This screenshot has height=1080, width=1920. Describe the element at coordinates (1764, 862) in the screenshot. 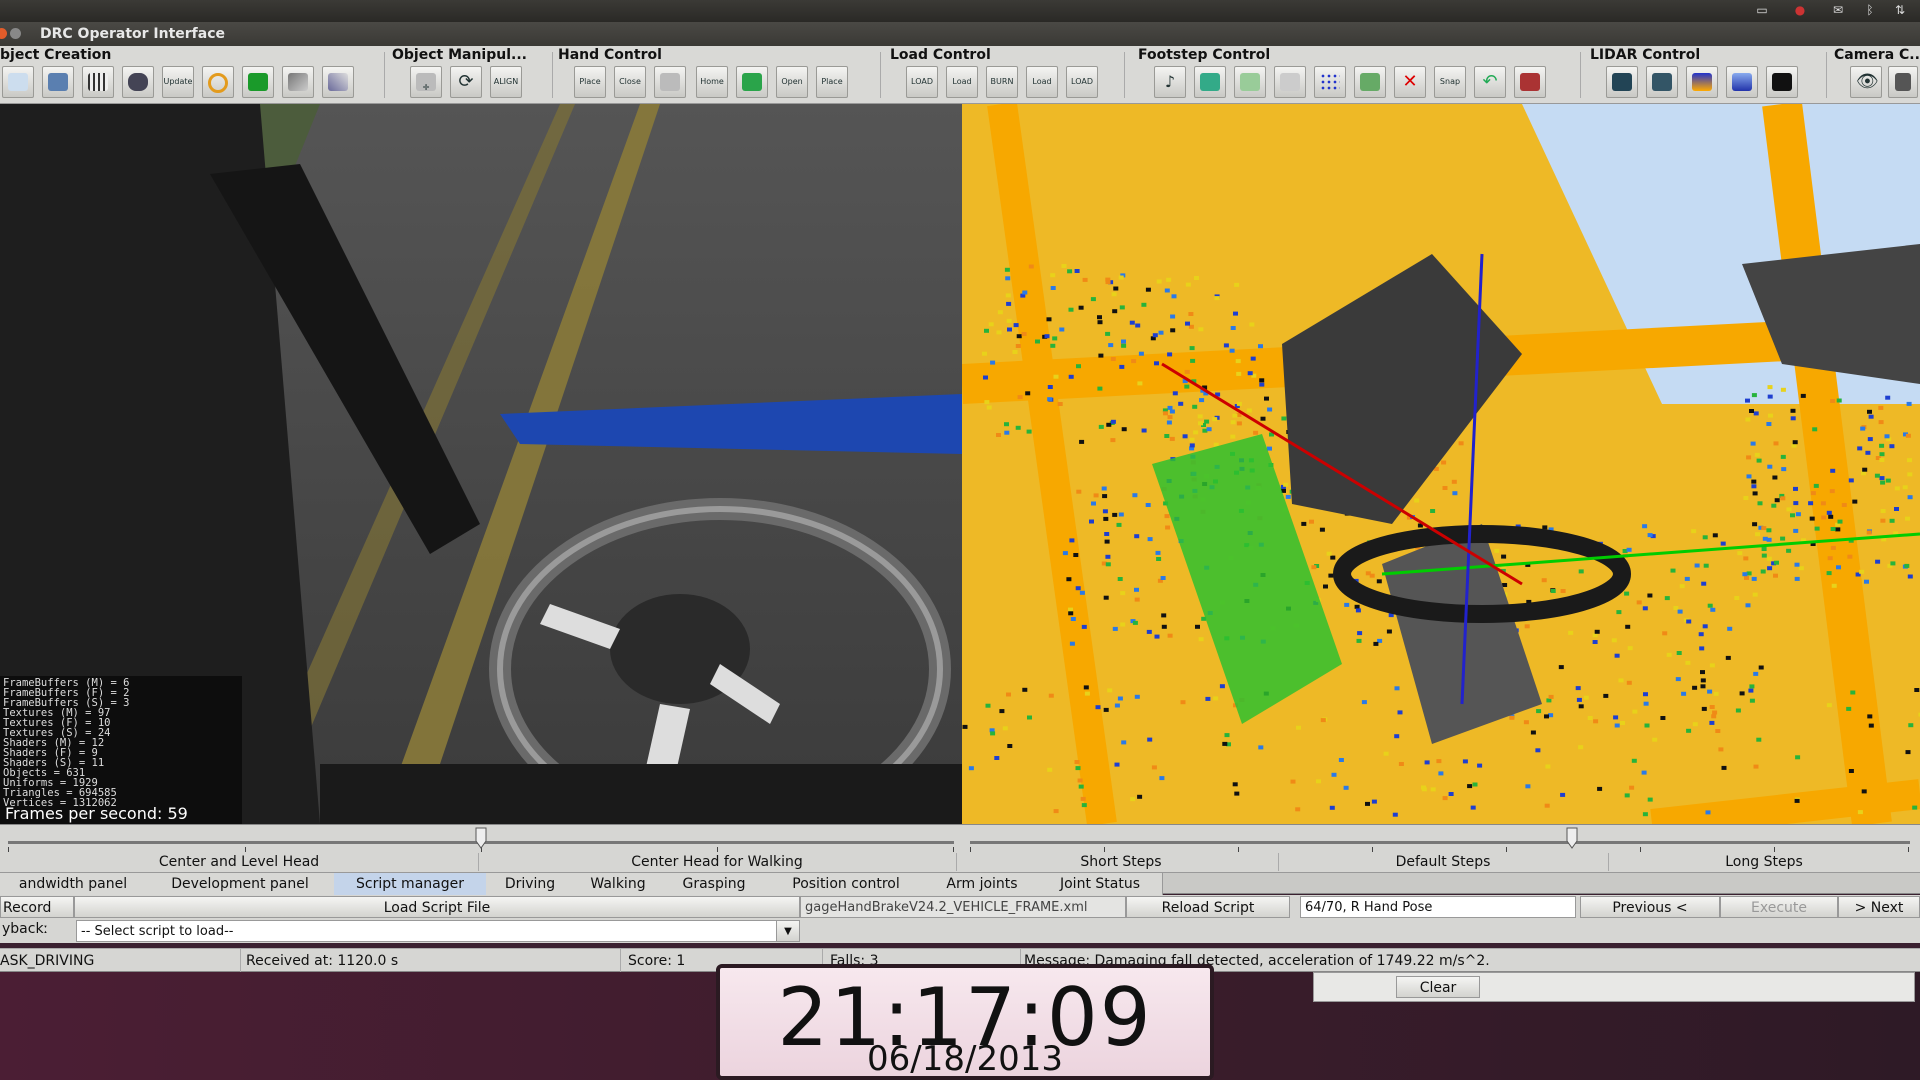

I see `long-steps-button: Long Steps` at that location.